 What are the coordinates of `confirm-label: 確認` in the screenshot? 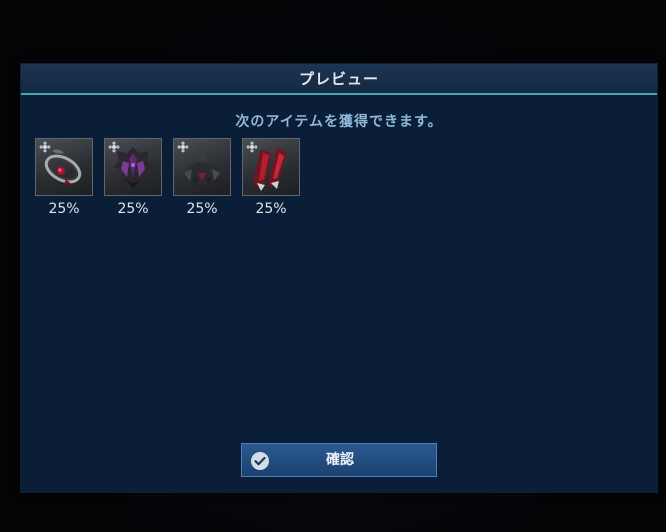 It's located at (340, 460).